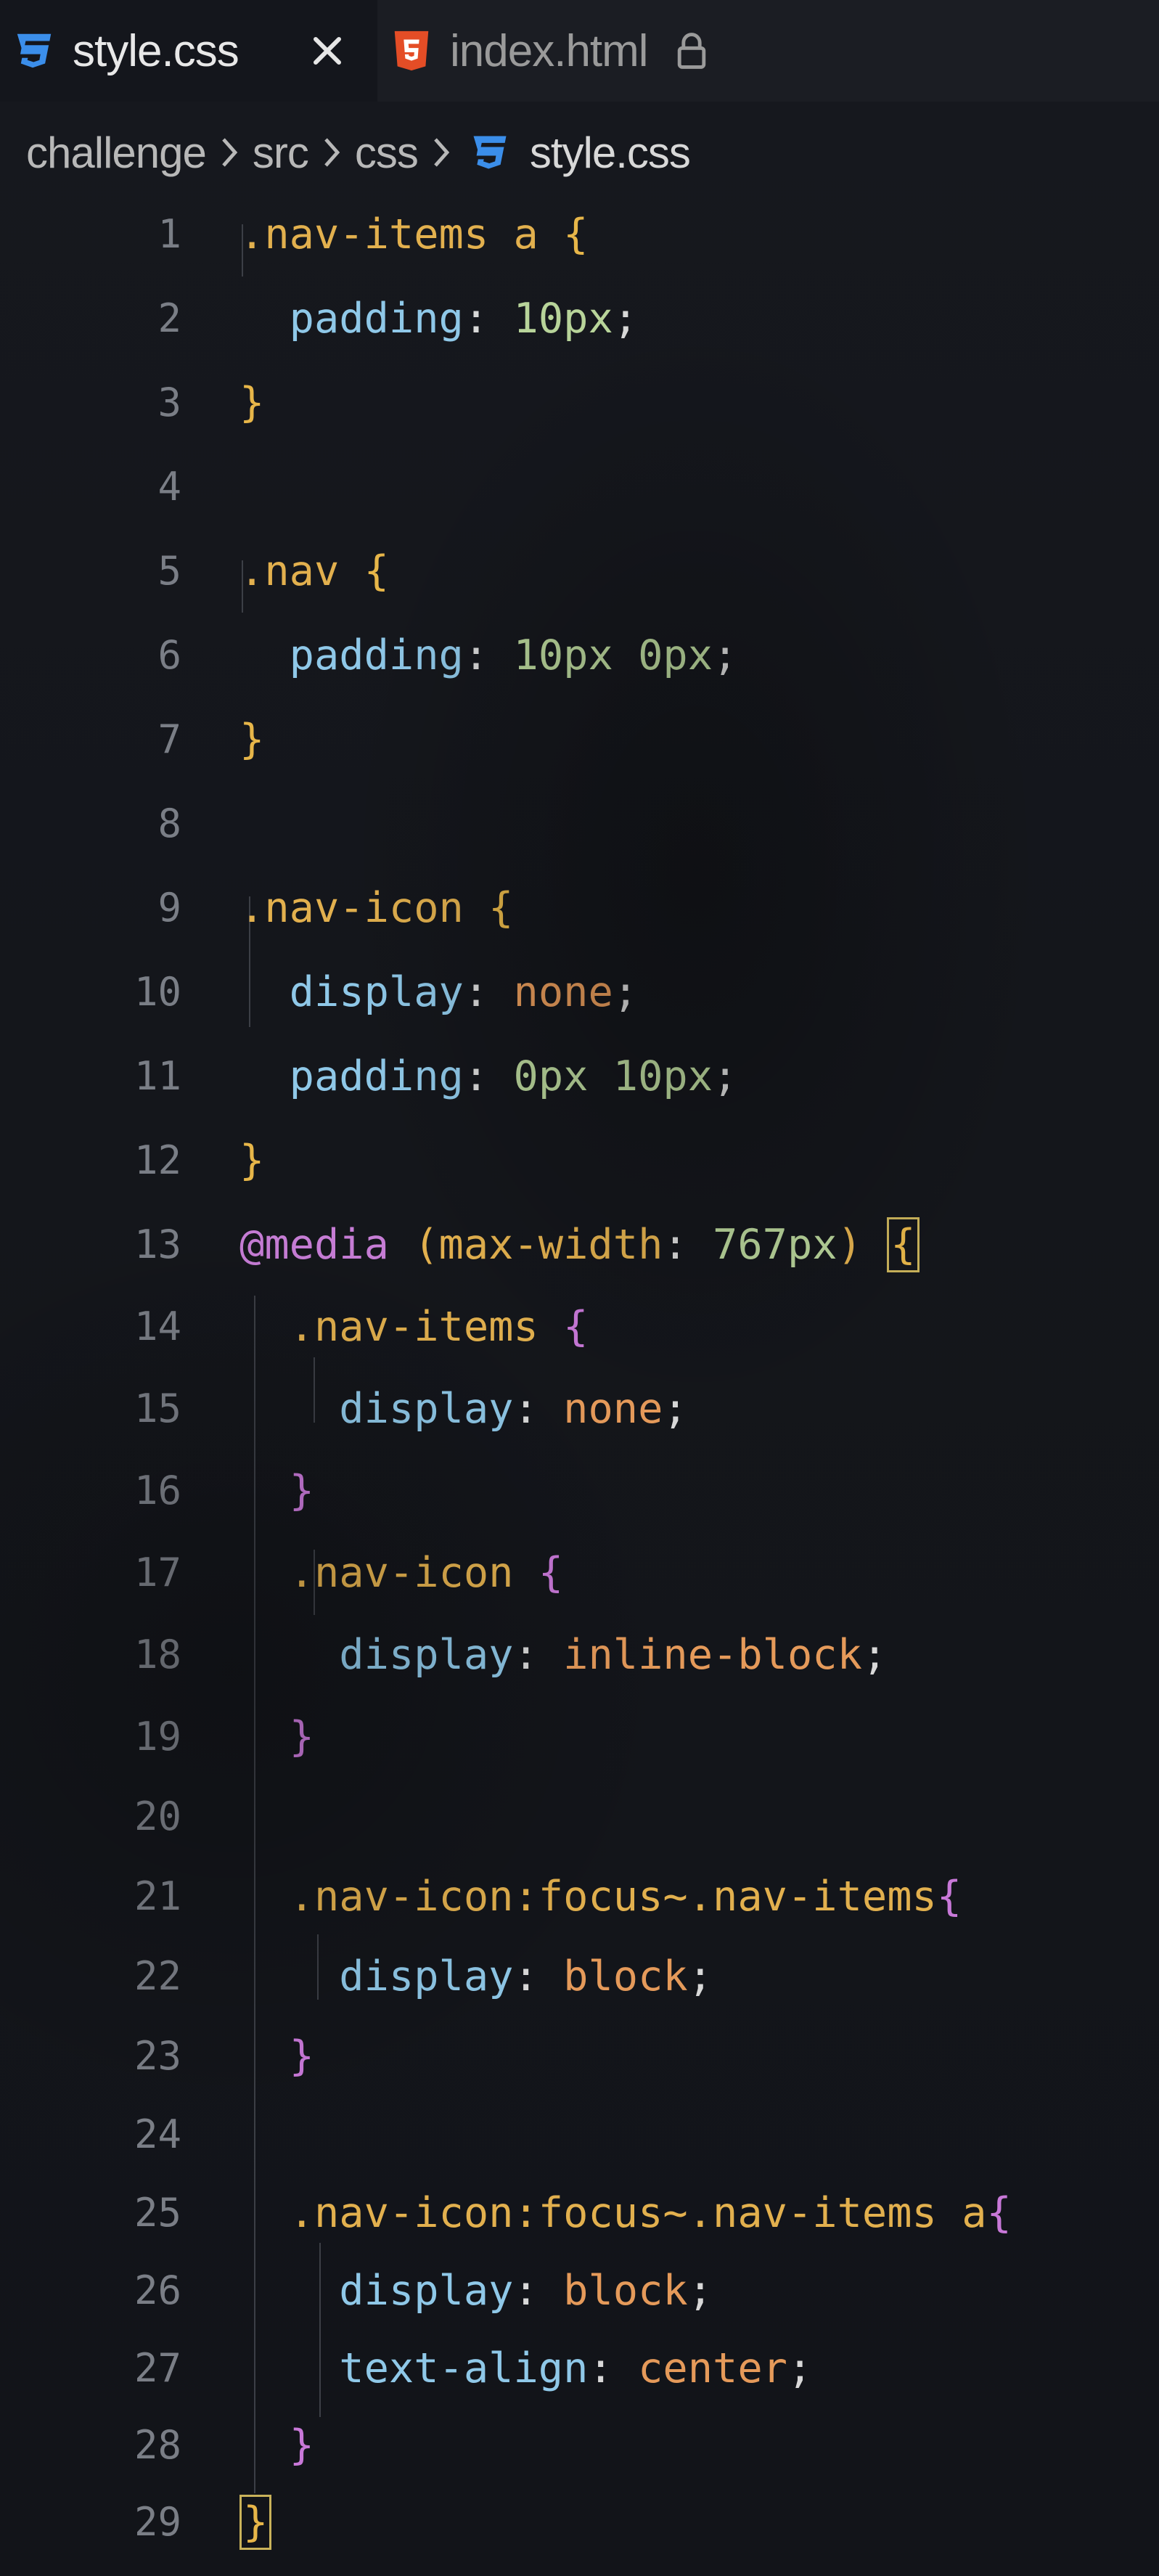  I want to click on line-number: 16, so click(157, 1491).